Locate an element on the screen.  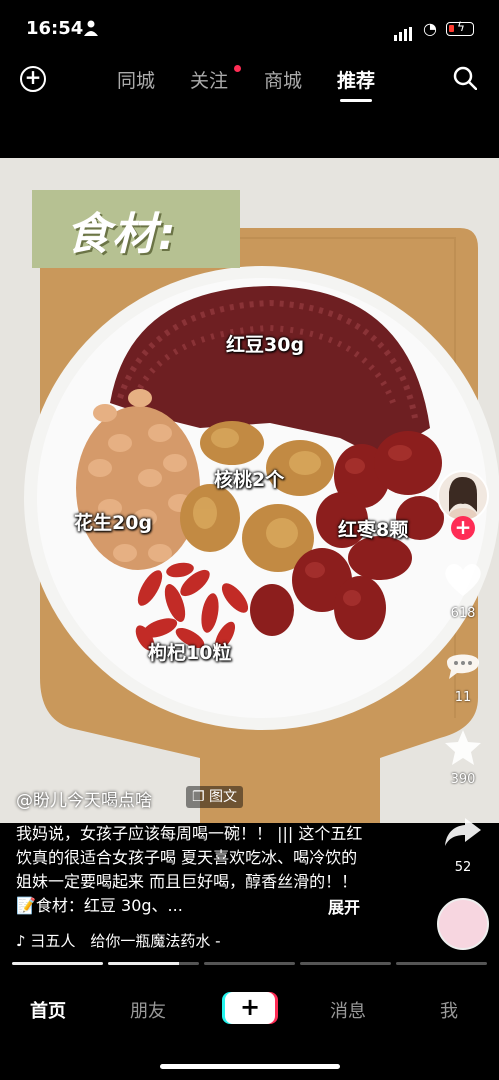
tab-mall: 商城 is located at coordinates (283, 79).